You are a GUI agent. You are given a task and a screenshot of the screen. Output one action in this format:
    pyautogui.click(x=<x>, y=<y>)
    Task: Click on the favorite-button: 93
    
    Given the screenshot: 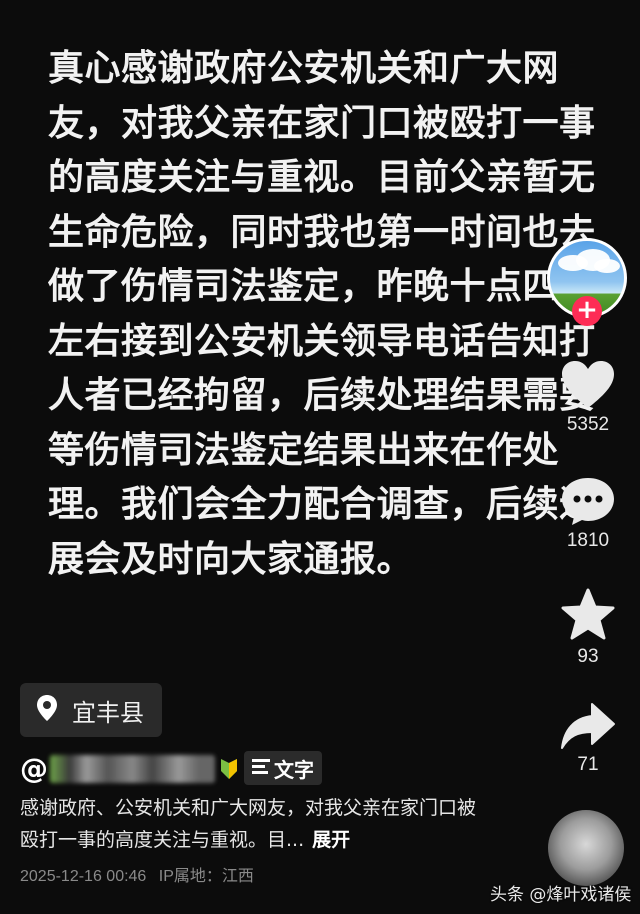 What is the action you would take?
    pyautogui.click(x=588, y=628)
    